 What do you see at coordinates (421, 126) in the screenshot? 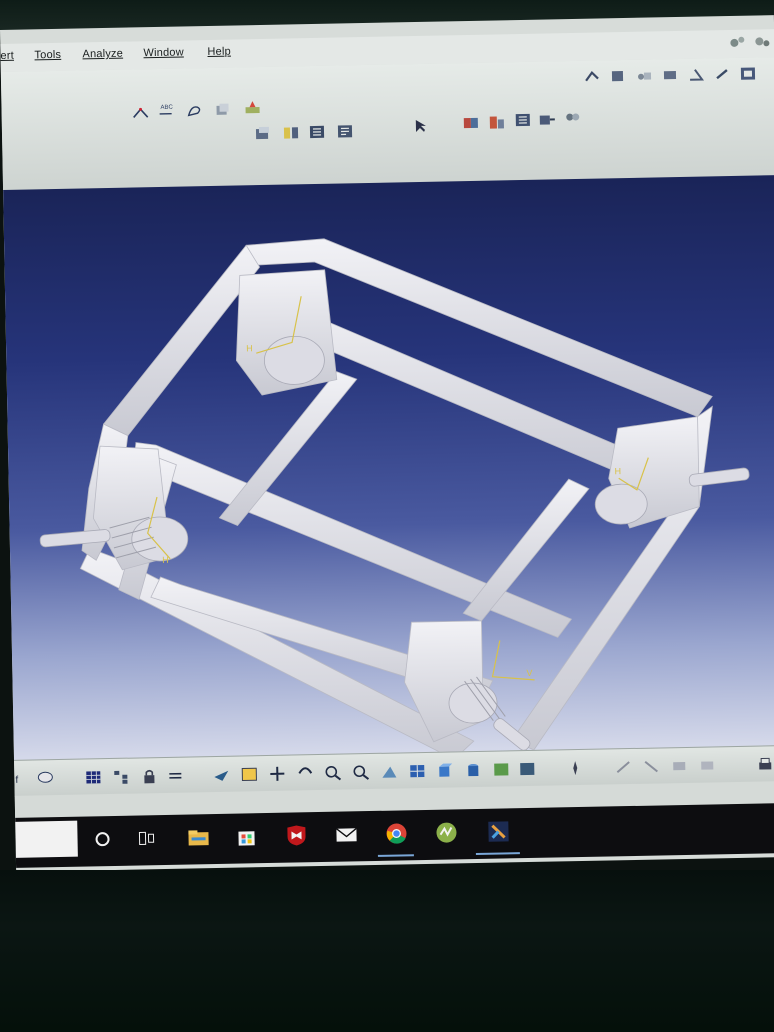
I see `select-cursor-icon` at bounding box center [421, 126].